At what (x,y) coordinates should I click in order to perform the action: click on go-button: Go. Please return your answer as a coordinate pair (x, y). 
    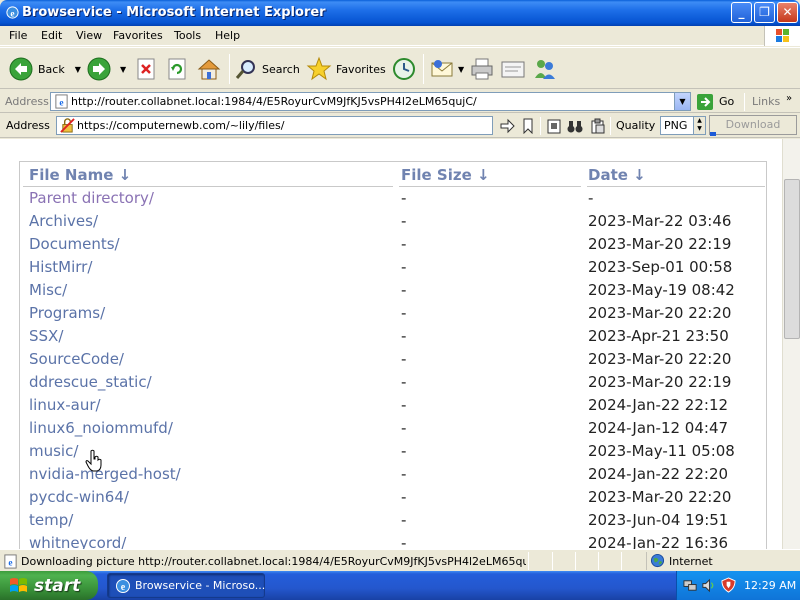
    Looking at the image, I should click on (715, 101).